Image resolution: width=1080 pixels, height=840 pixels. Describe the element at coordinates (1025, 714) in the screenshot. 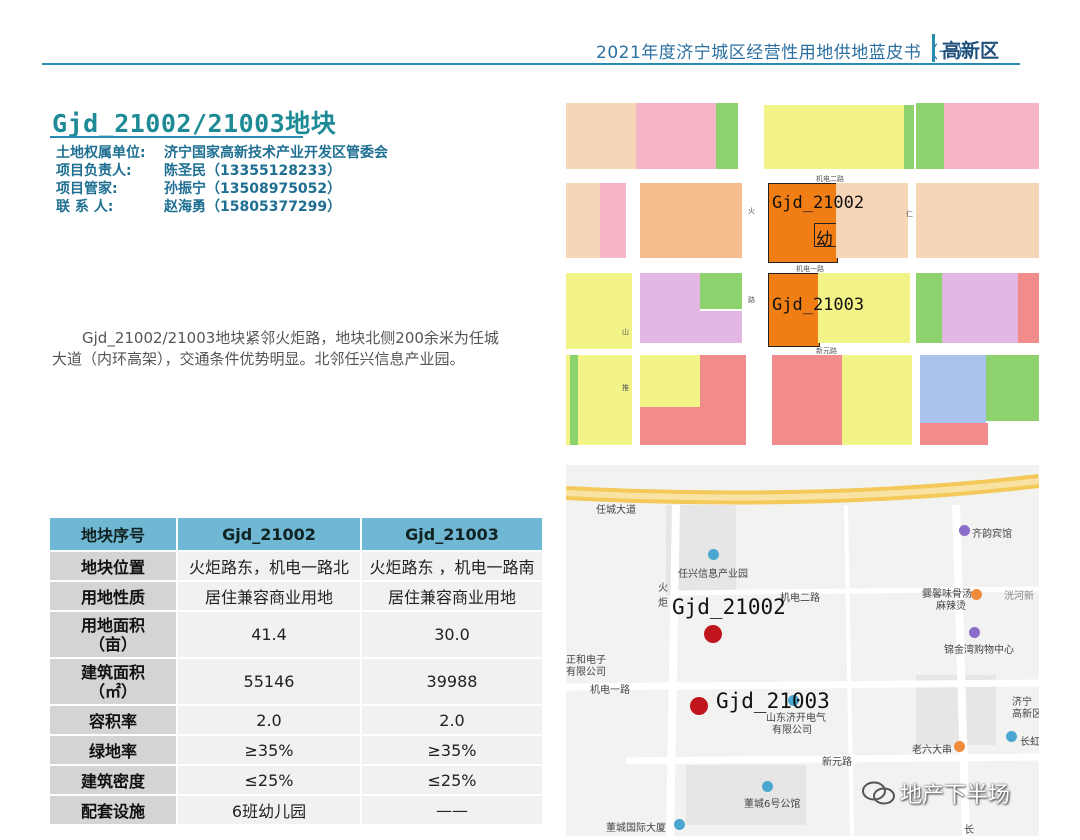

I see `poi-label: 高新区` at that location.